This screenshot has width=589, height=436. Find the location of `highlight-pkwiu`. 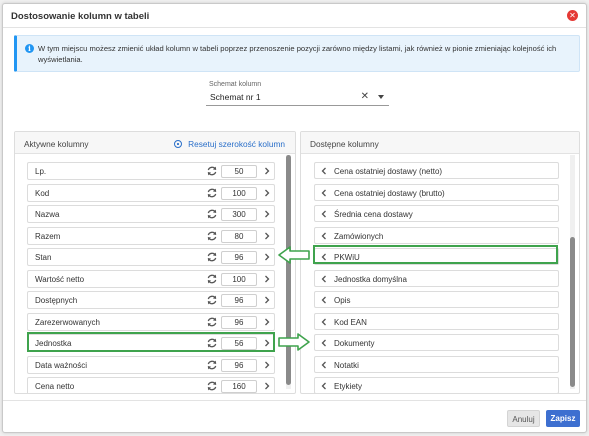

highlight-pkwiu is located at coordinates (435, 254).